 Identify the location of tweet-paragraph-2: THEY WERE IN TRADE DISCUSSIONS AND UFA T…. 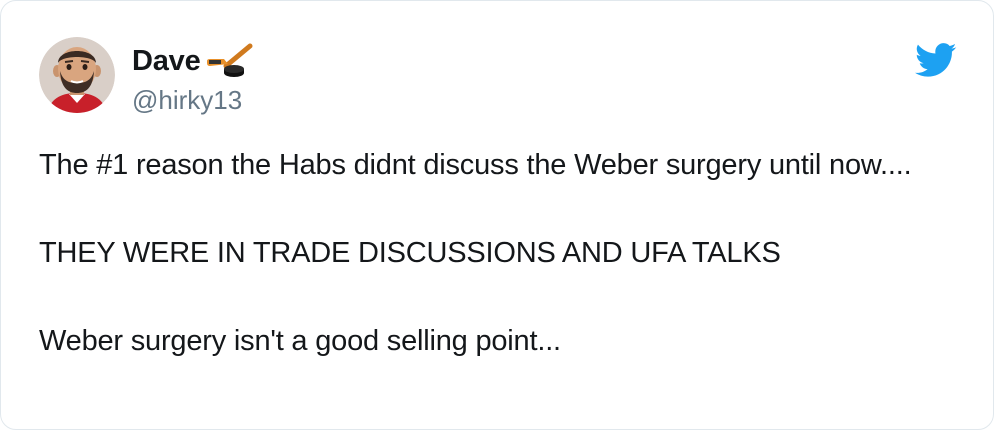
(410, 253).